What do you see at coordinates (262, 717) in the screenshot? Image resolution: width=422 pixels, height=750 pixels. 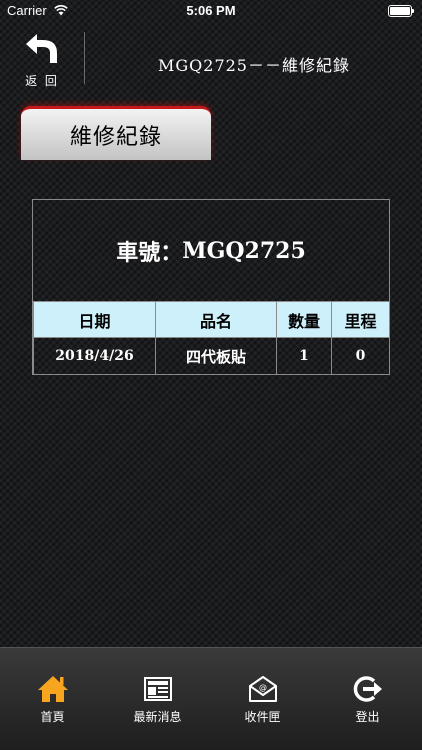 I see `tab-inbox-label: 收件匣` at bounding box center [262, 717].